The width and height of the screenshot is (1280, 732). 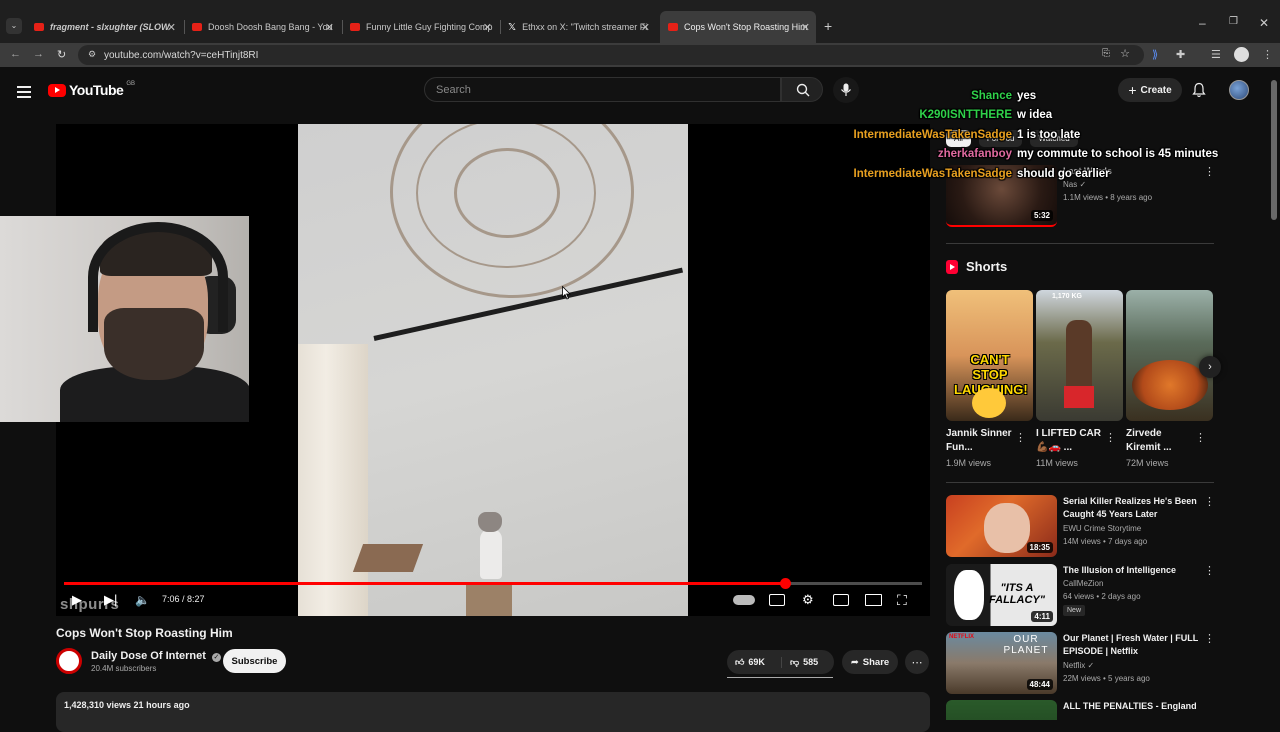 I want to click on channel-name: Daily Dose Of Internet ✓, so click(x=156, y=656).